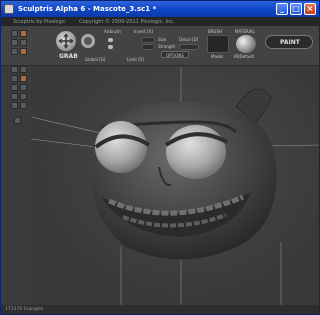 Image resolution: width=320 pixels, height=315 pixels. Describe the element at coordinates (16, 167) in the screenshot. I see `tool-sidebar` at that location.